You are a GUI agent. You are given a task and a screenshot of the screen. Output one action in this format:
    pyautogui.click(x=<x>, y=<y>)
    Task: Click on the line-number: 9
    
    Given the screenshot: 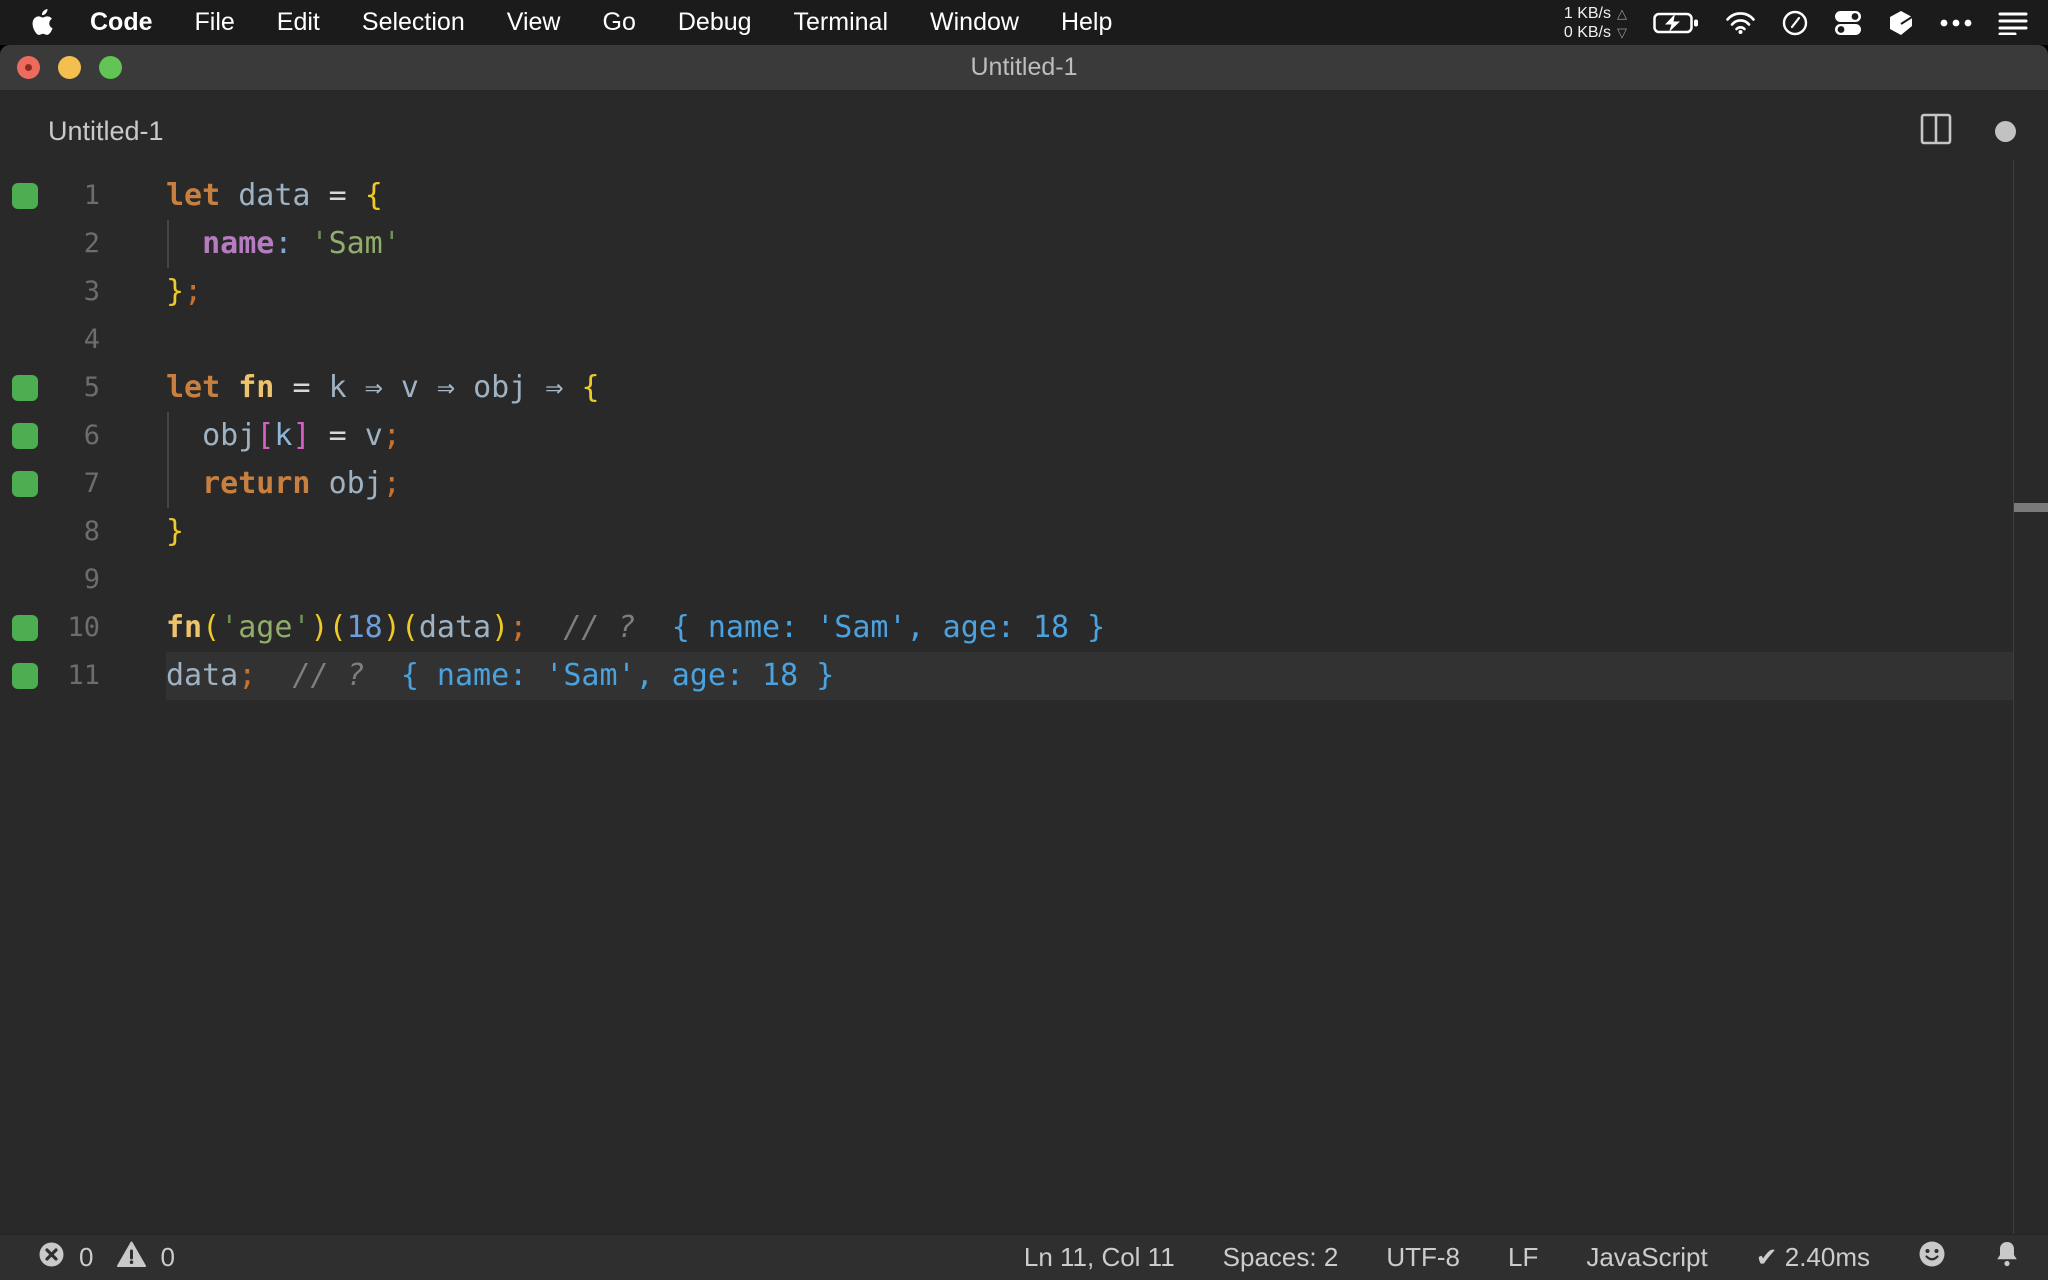 What is the action you would take?
    pyautogui.click(x=91, y=579)
    